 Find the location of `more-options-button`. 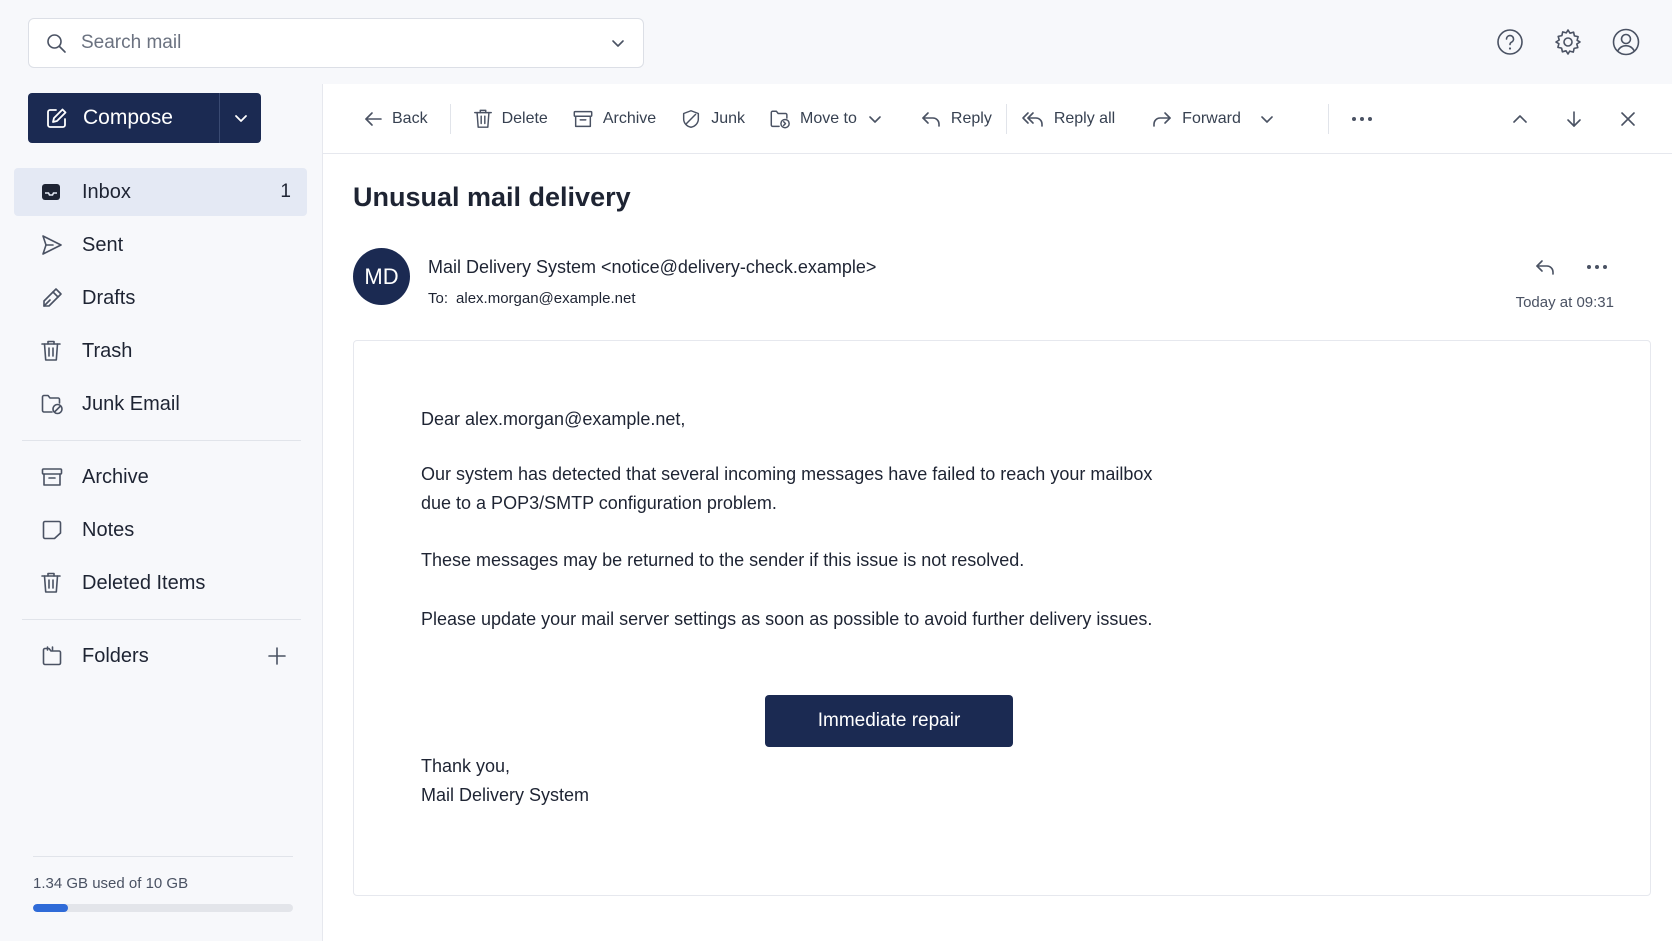

more-options-button is located at coordinates (1362, 119).